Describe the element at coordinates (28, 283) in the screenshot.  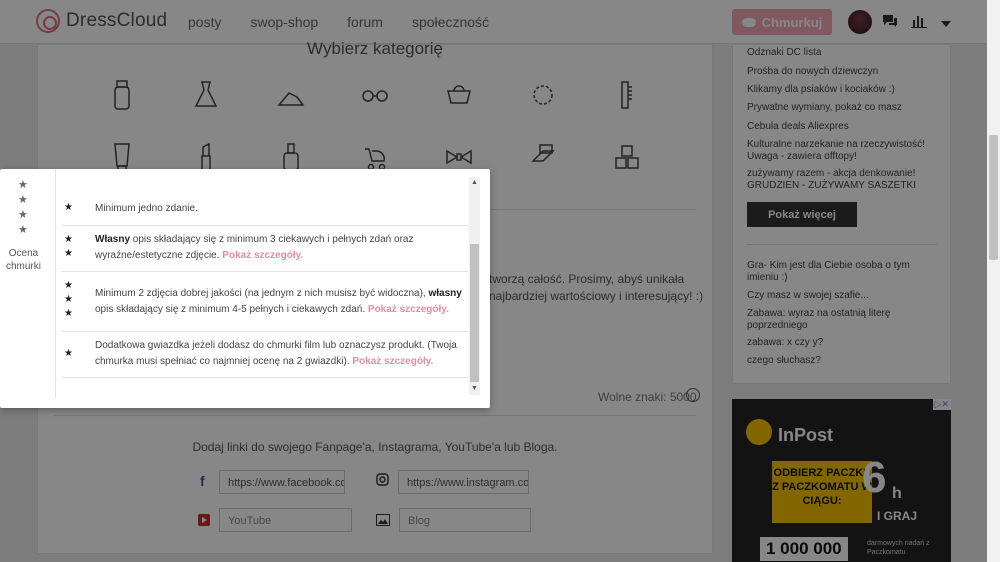
I see `rating-summary: ★ ★ ★ ★ Ocena chmurki` at that location.